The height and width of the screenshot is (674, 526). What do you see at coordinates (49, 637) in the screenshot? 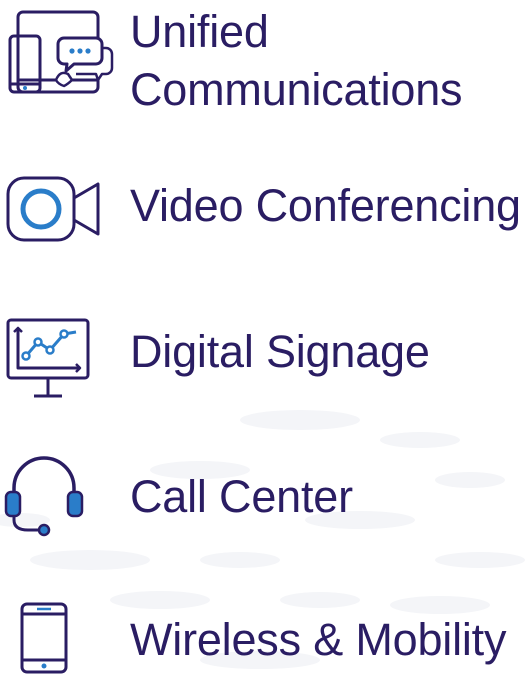
I see `smartphone-icon` at bounding box center [49, 637].